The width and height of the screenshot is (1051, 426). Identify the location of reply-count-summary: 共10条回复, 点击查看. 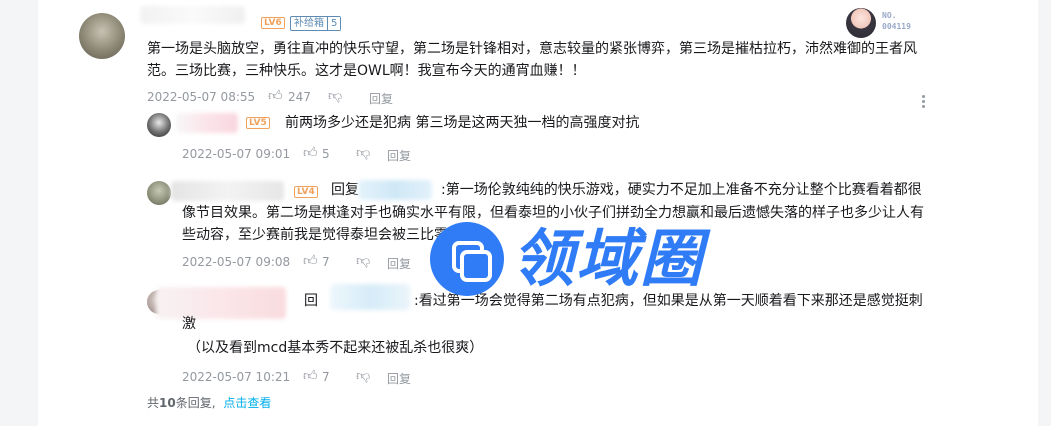
(209, 402).